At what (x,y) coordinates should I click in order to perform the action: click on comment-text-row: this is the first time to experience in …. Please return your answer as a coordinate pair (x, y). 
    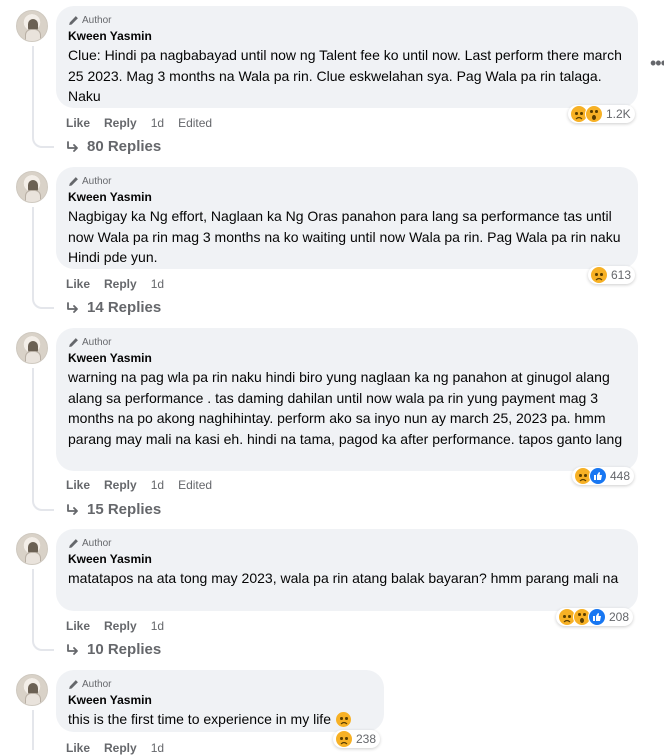
    Looking at the image, I should click on (220, 719).